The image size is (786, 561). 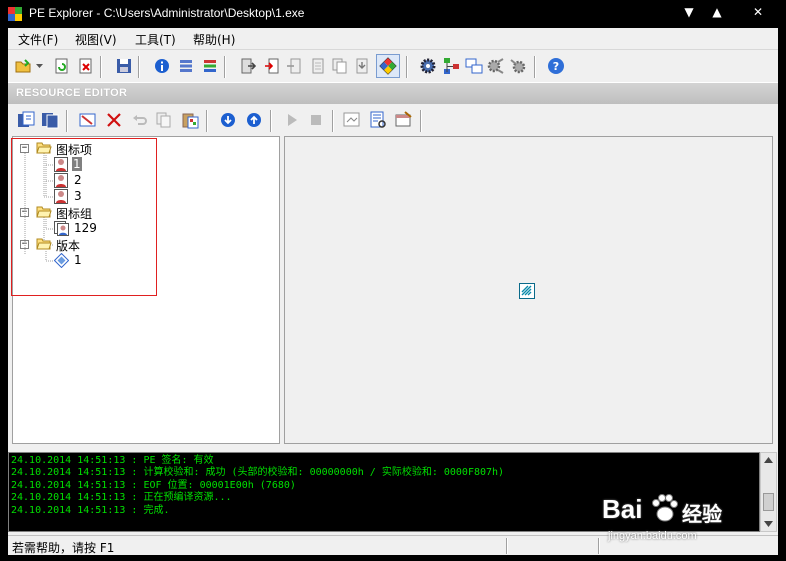 I want to click on windows-icon, so click(x=474, y=66).